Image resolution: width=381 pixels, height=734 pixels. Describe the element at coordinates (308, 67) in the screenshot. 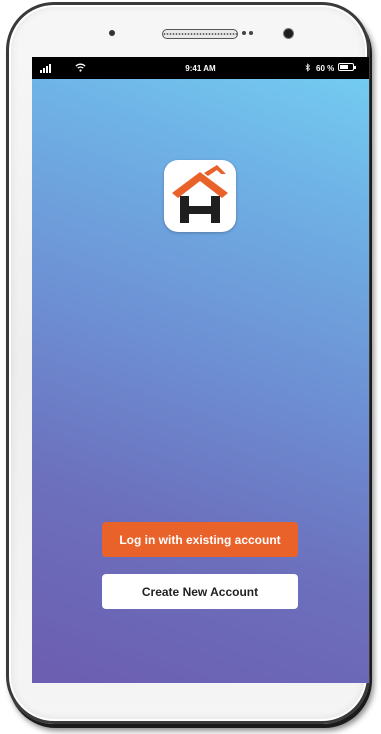

I see `bluetooth-icon` at that location.